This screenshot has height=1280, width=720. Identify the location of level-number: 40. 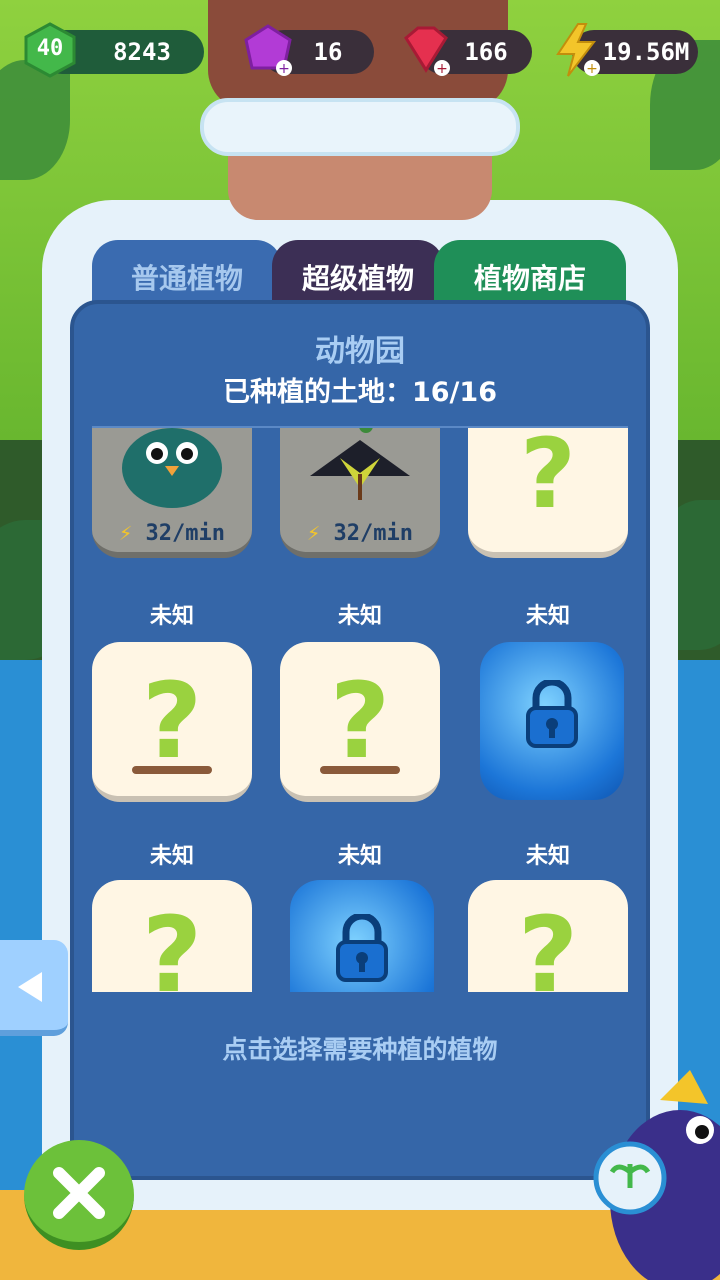
(50, 48).